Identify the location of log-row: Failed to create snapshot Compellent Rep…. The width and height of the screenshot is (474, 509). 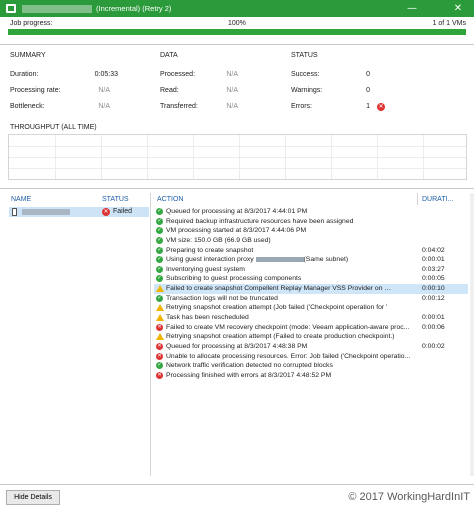
(311, 289).